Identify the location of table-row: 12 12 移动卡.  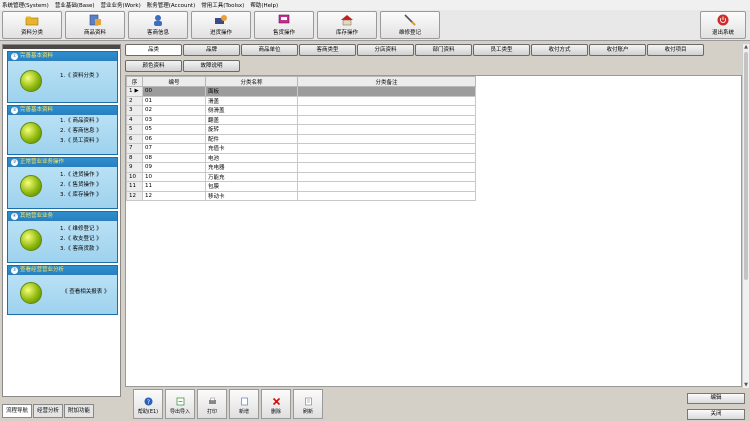
(301, 195).